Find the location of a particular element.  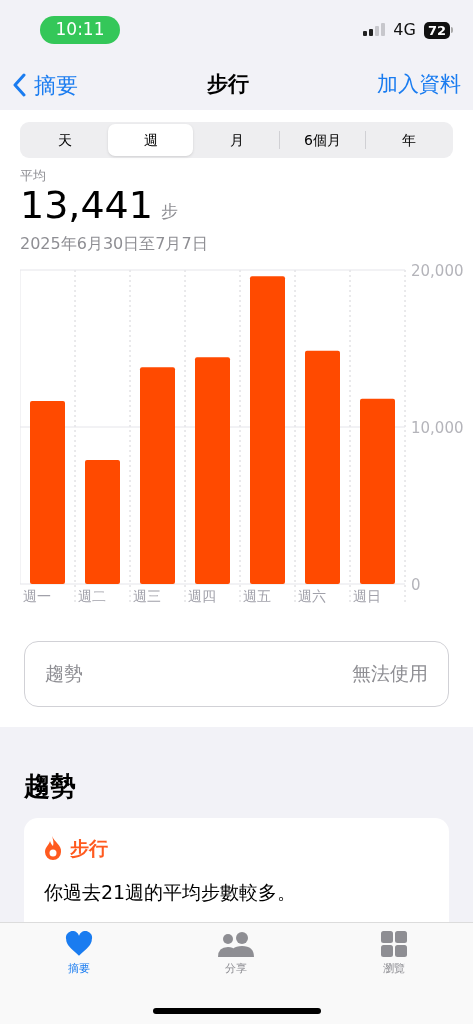

axis-label: 週一 is located at coordinates (37, 595).